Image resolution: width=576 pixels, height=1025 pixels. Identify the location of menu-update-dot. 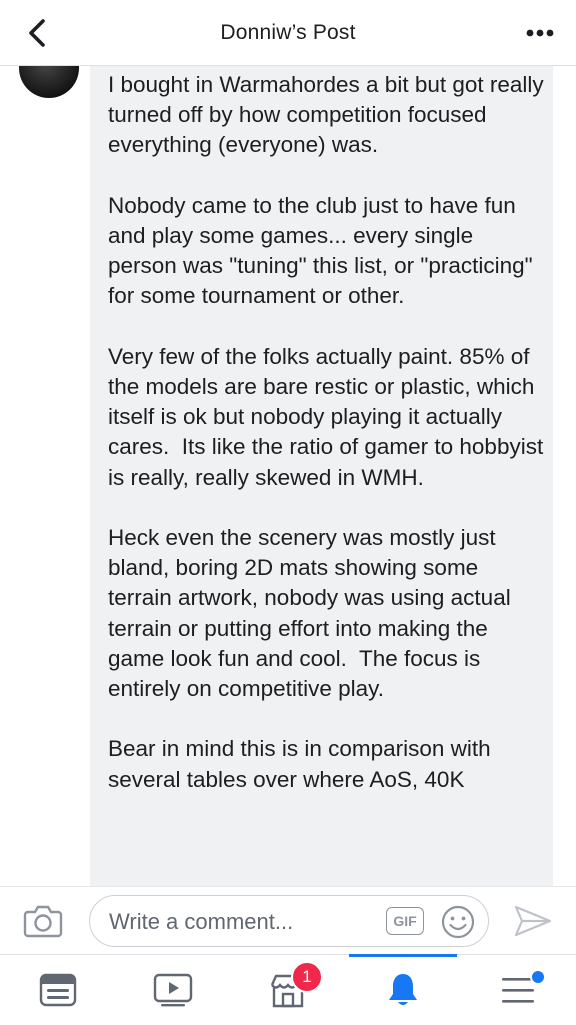
(538, 977).